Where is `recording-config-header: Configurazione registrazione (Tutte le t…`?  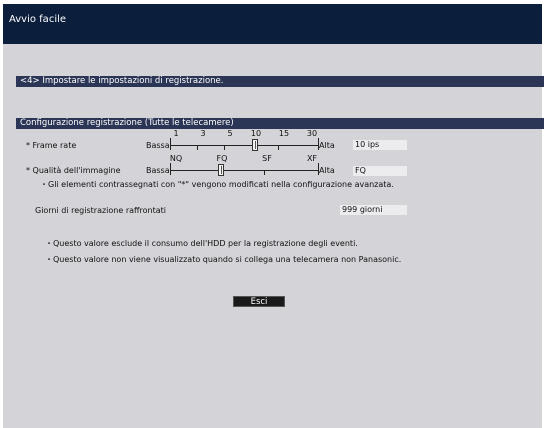 recording-config-header: Configurazione registrazione (Tutte le t… is located at coordinates (280, 123).